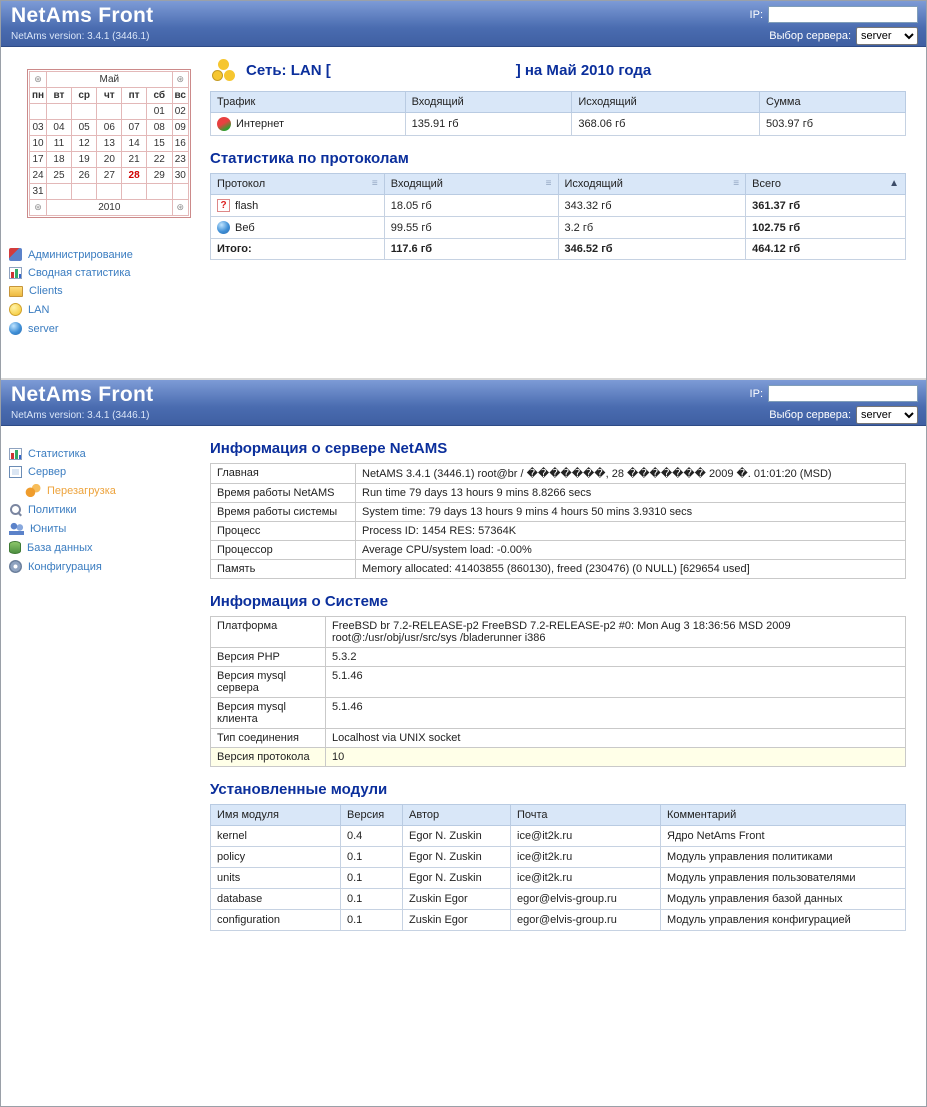  What do you see at coordinates (783, 815) in the screenshot?
I see `column-header: Комментарий` at bounding box center [783, 815].